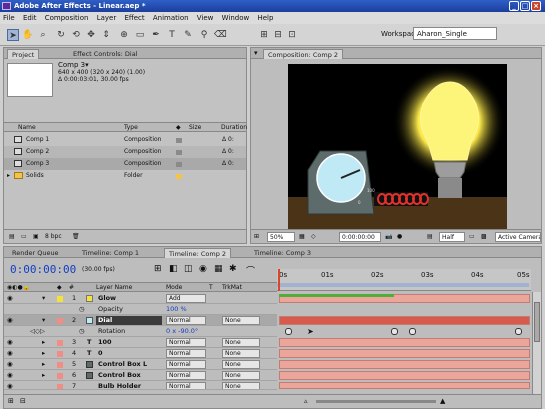  Describe the element at coordinates (388, 236) in the screenshot. I see `snapshot-icon: 📷` at that location.